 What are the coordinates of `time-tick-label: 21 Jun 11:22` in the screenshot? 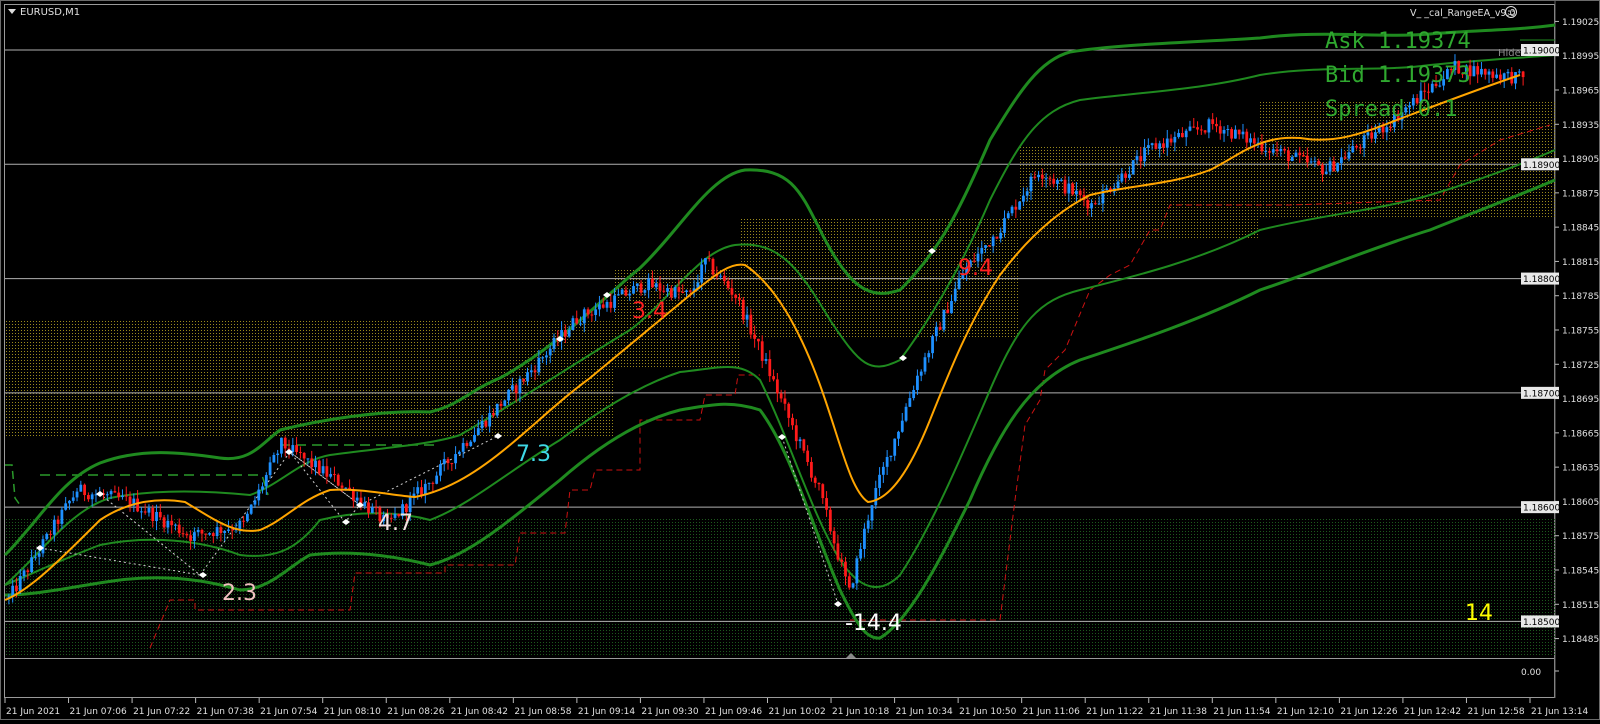 It's located at (1114, 712).